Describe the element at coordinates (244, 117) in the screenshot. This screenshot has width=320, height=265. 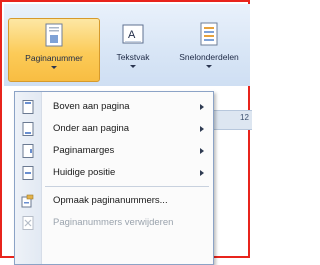
I see `ruler-number: 12` at that location.